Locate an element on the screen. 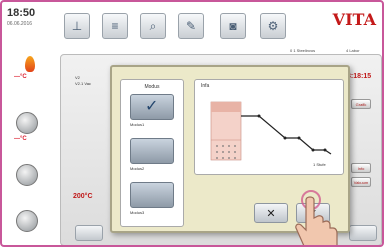  settings-icon: ⚙ is located at coordinates (273, 26).